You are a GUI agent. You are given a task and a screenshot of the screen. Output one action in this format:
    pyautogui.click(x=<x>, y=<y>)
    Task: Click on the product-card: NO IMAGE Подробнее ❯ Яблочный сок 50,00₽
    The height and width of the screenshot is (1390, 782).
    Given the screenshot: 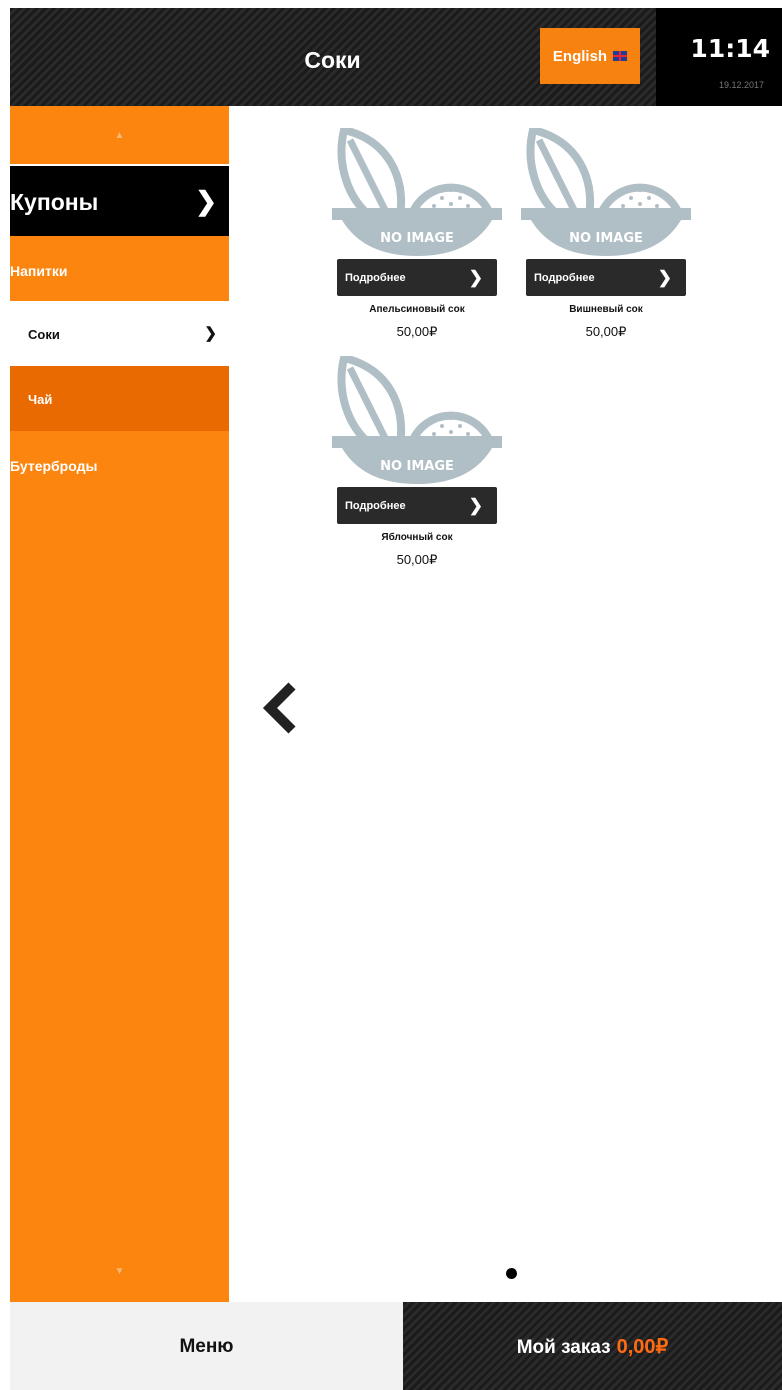 What is the action you would take?
    pyautogui.click(x=416, y=461)
    